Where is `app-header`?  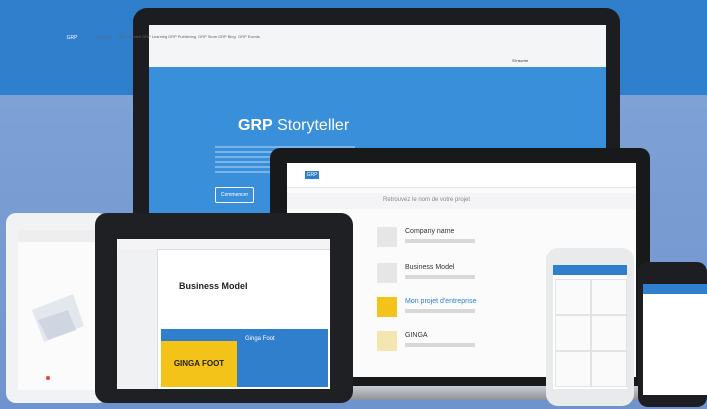
app-header is located at coordinates (461, 175).